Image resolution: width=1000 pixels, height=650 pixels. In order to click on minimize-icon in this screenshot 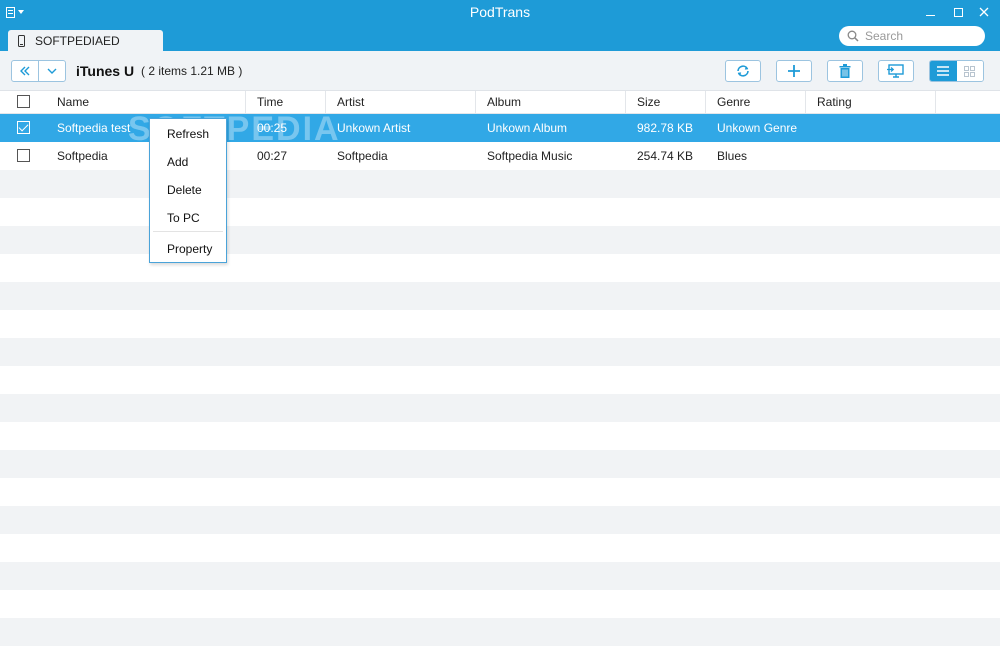, I will do `click(930, 15)`.